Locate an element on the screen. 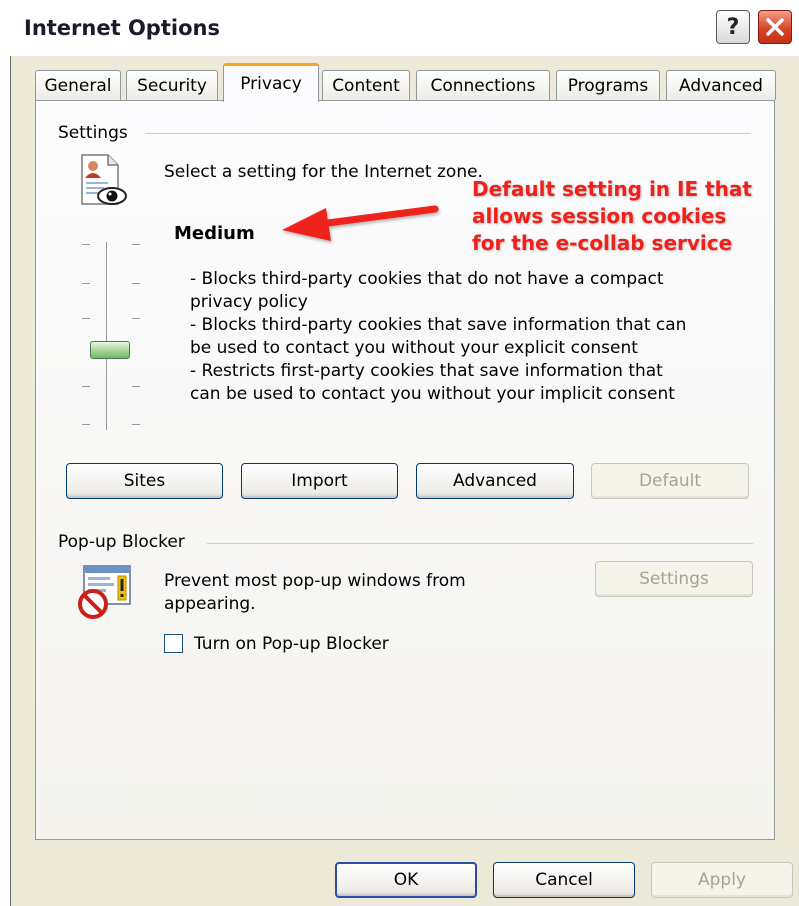 Image resolution: width=799 pixels, height=906 pixels. close-icon is located at coordinates (775, 27).